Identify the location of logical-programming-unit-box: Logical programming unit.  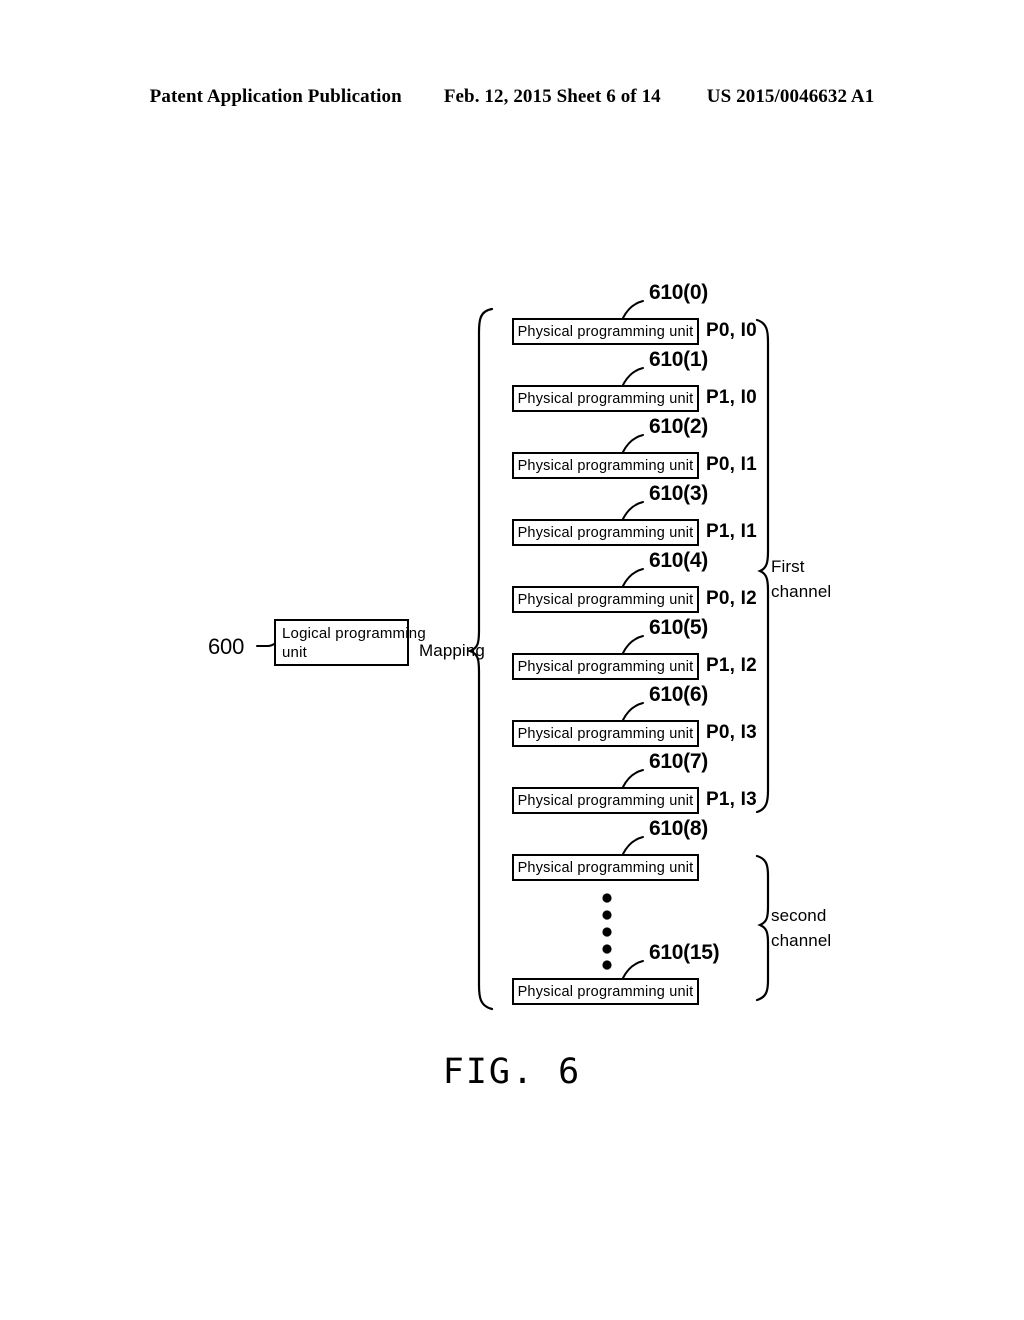
(350, 642).